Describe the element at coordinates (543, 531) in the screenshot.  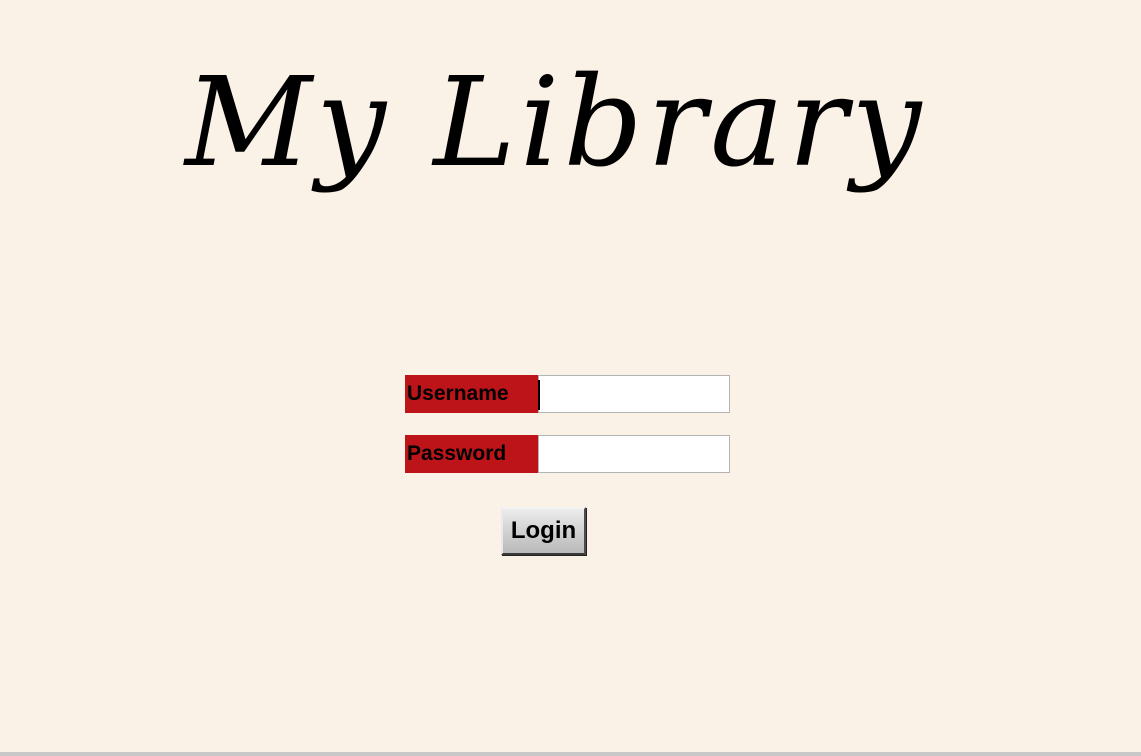
I see `login-button: Login` at that location.